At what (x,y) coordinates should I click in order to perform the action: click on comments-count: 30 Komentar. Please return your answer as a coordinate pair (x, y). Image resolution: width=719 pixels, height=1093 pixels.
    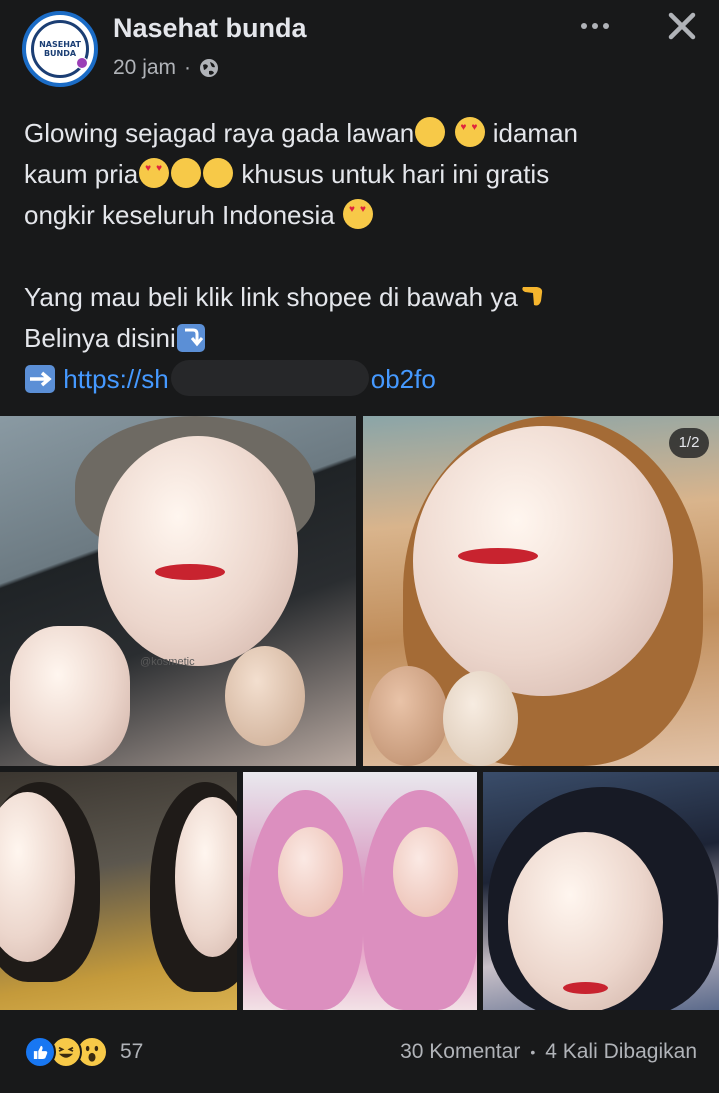
    Looking at the image, I should click on (460, 1052).